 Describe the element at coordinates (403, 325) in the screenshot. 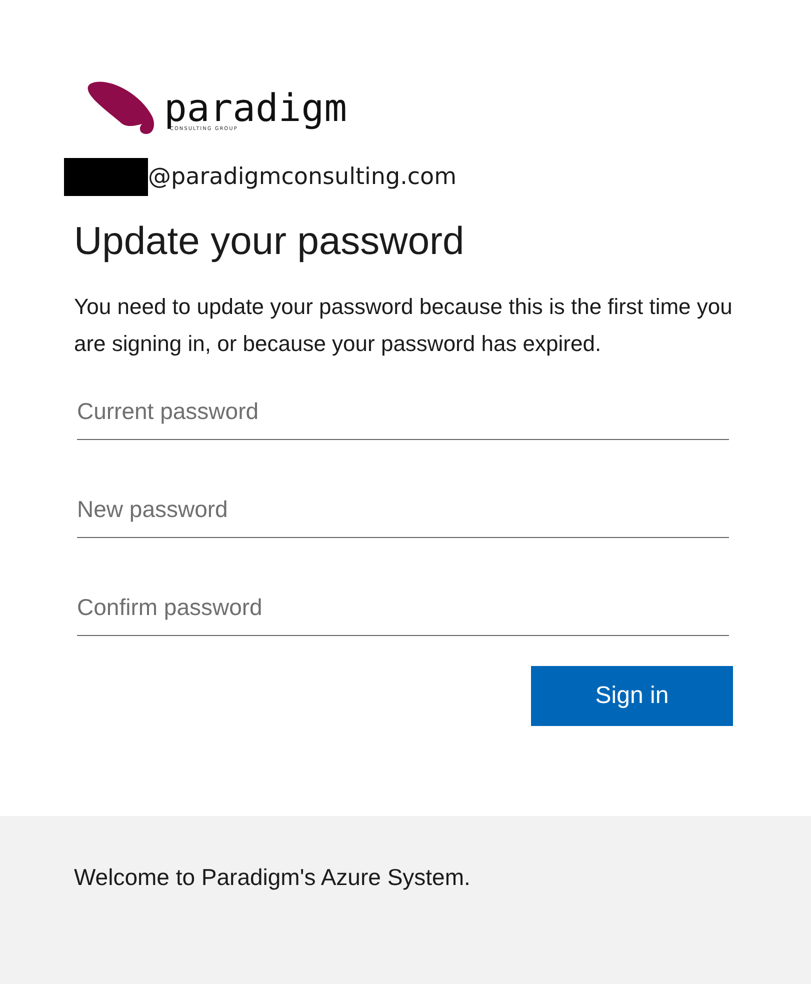

I see `description: You need to update your password because this is the first time you are signing in, or because your password has expired.` at that location.